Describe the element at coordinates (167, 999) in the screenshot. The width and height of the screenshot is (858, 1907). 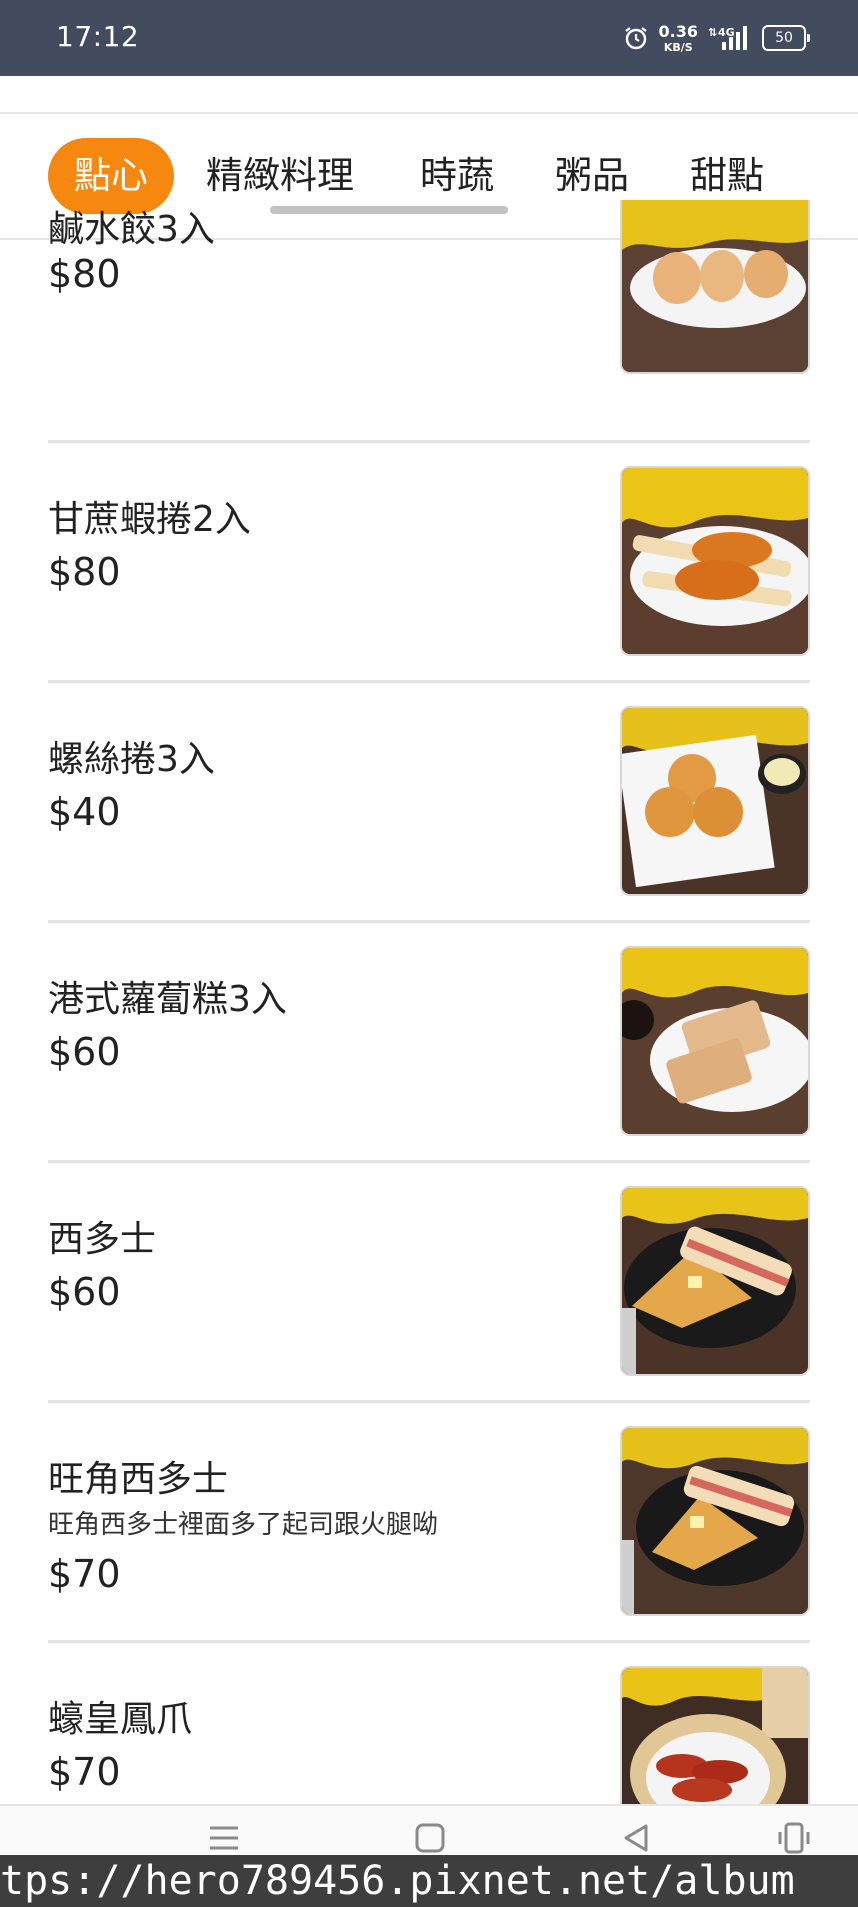
I see `item-name: 港式蘿蔔糕3入` at that location.